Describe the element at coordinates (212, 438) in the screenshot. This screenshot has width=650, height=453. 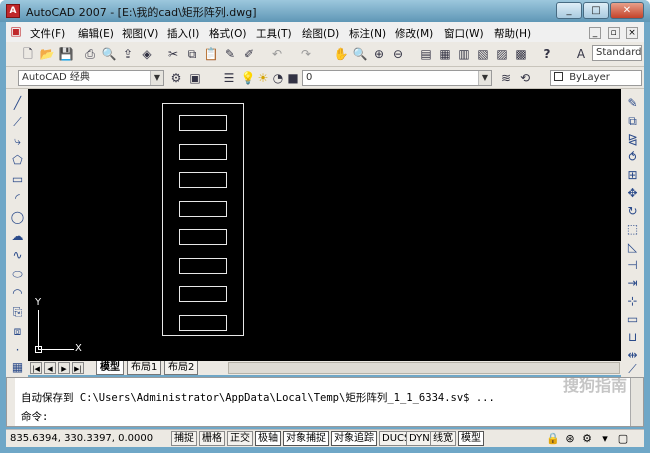
I see `grid-toggle: 栅格` at that location.